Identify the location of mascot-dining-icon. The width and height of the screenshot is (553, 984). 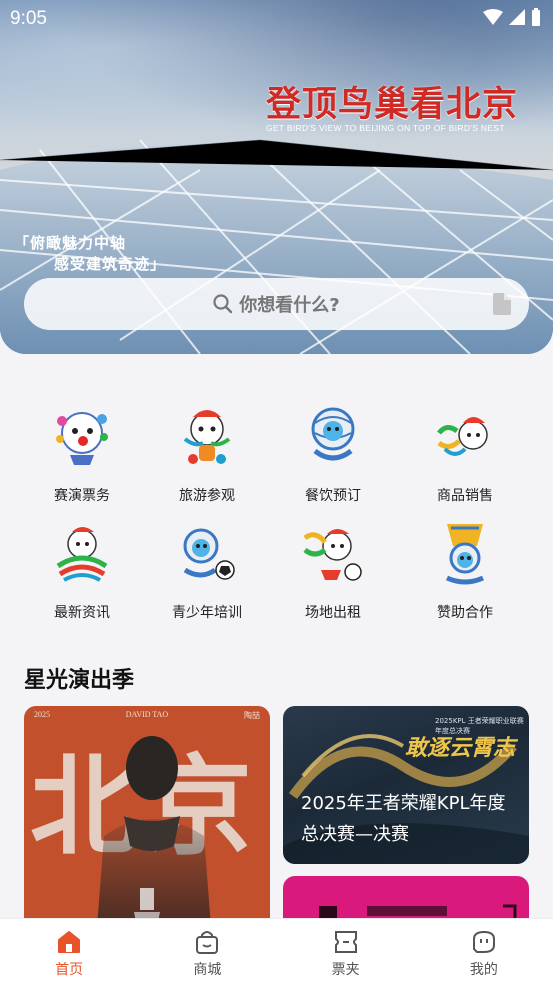
(333, 434).